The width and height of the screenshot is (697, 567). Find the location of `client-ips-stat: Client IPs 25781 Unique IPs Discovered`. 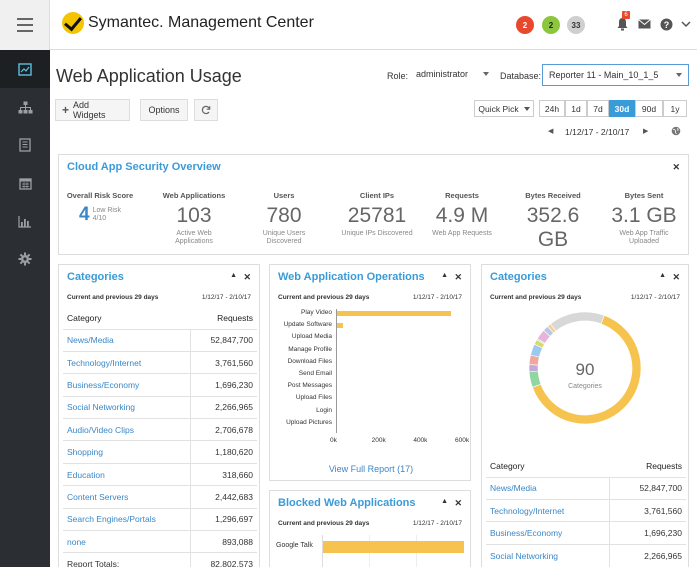

client-ips-stat: Client IPs 25781 Unique IPs Discovered is located at coordinates (377, 214).